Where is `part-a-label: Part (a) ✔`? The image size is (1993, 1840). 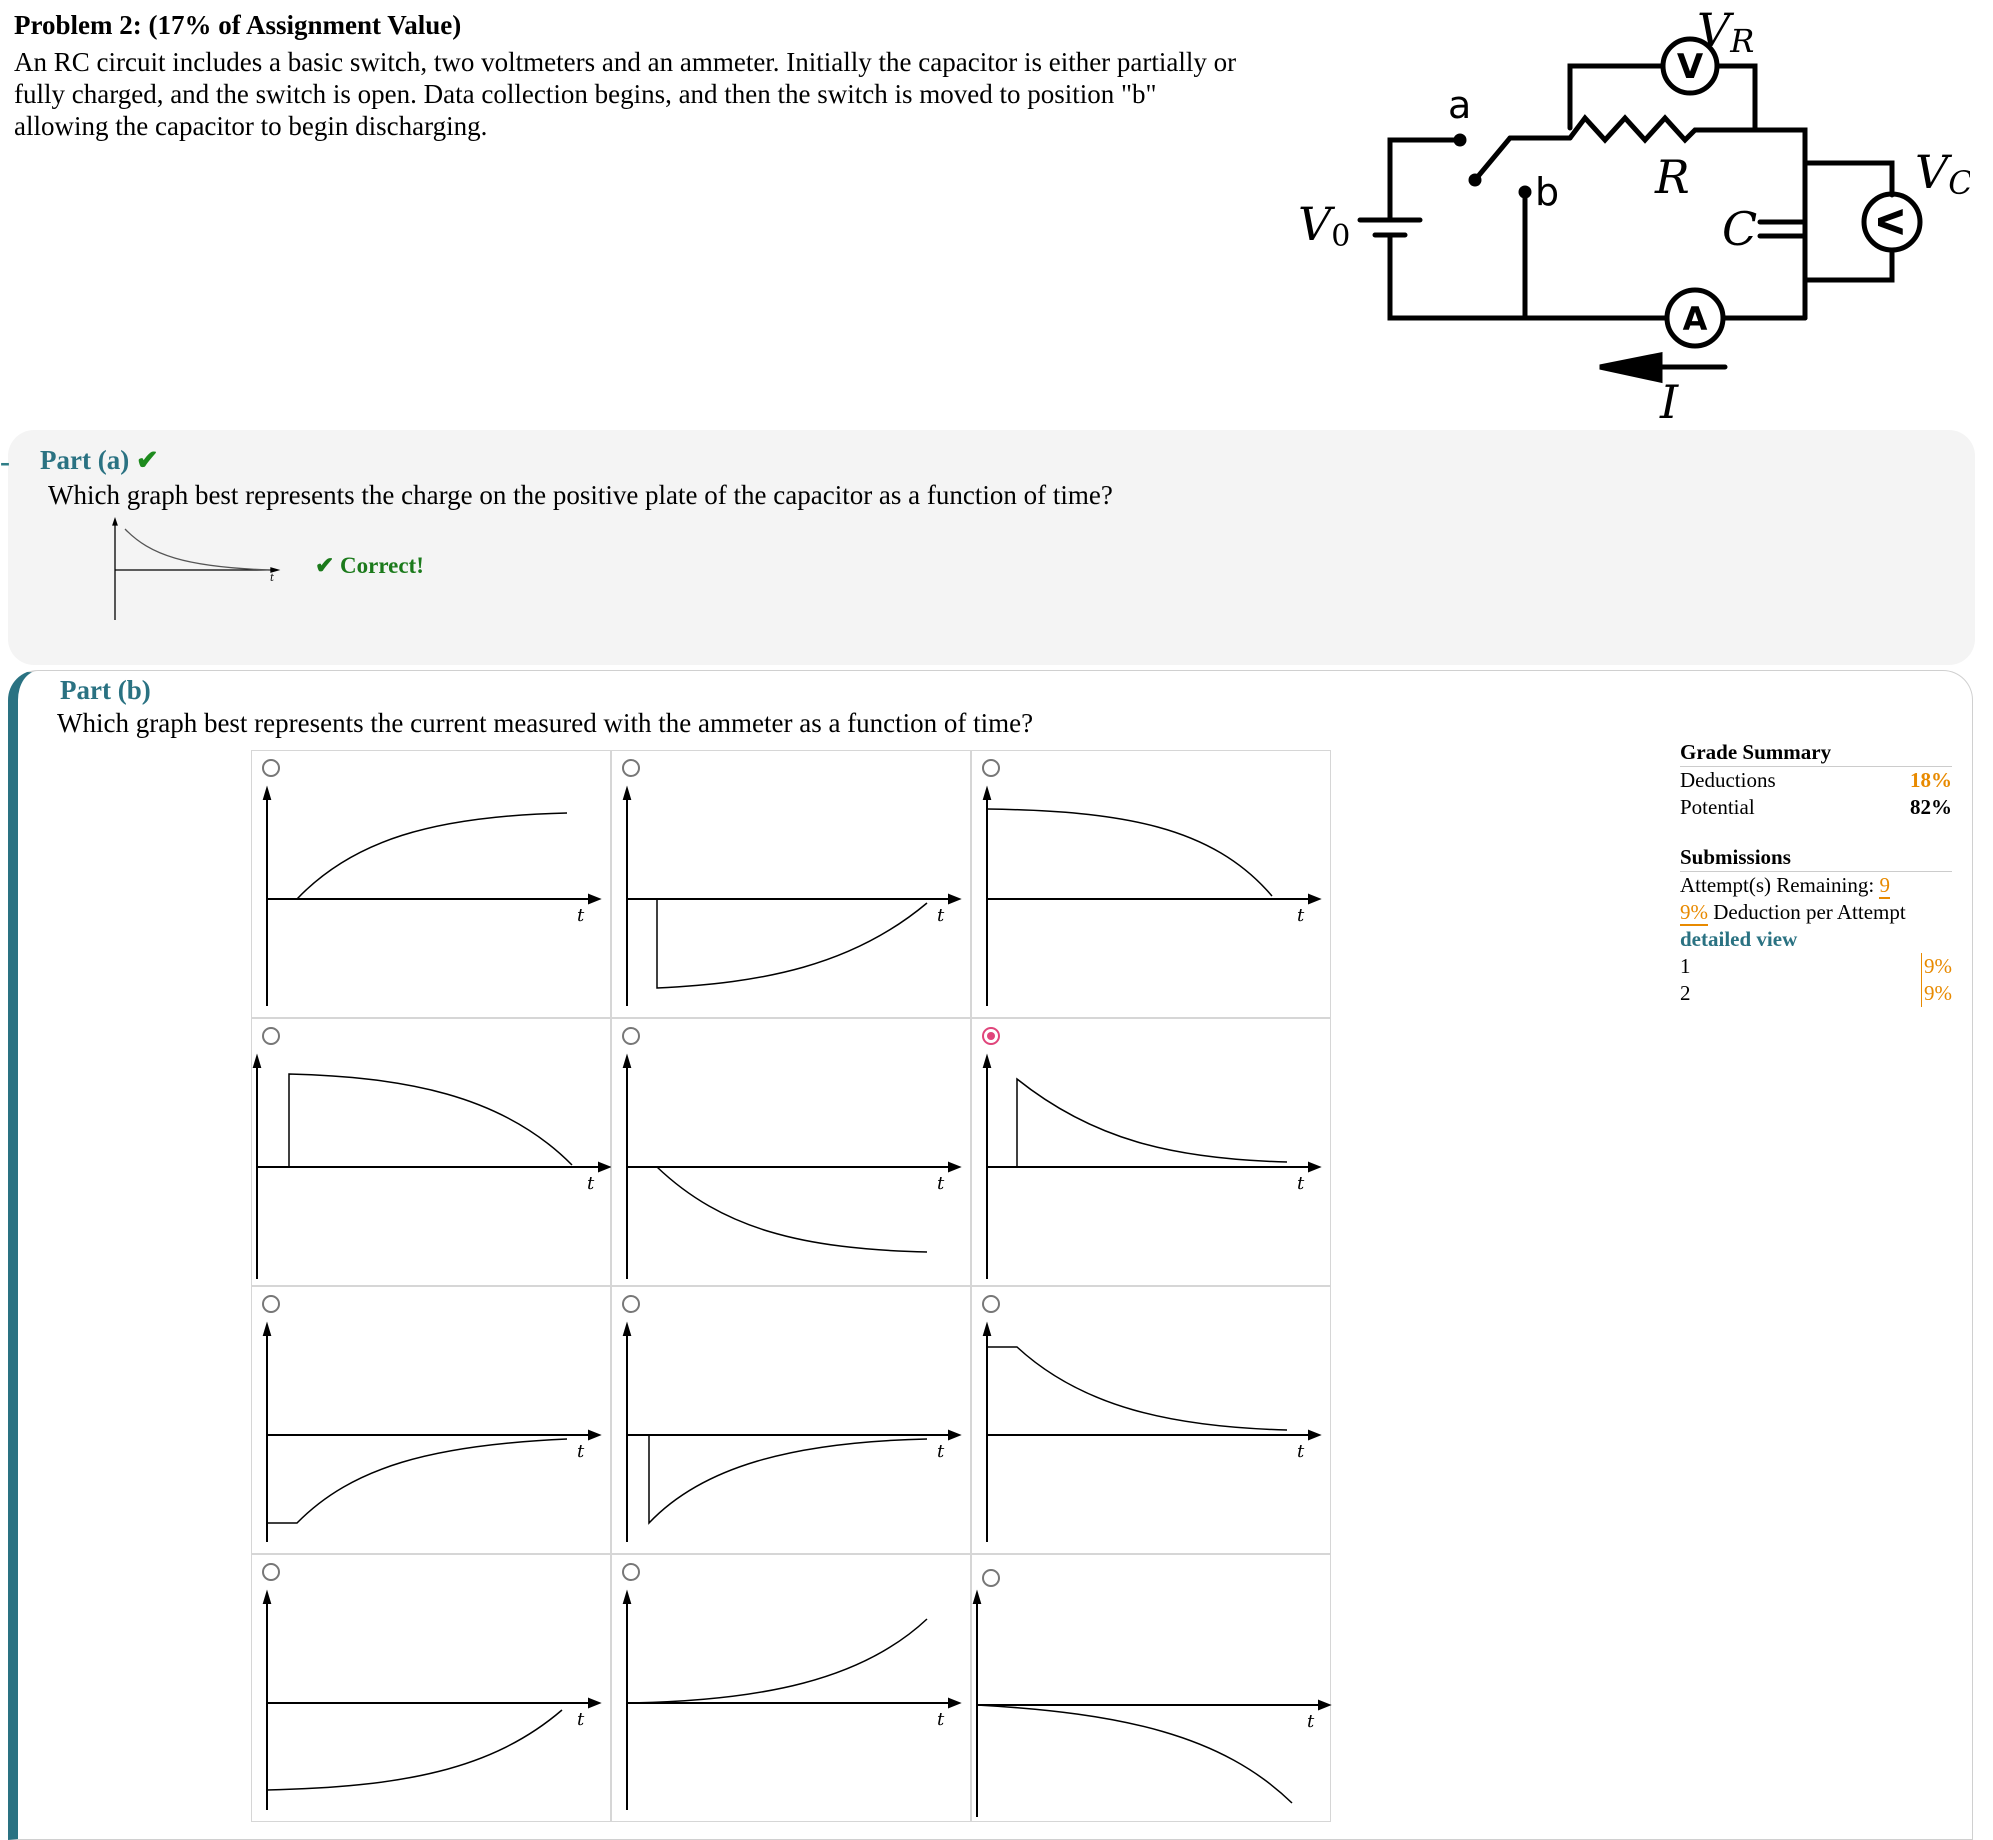 part-a-label: Part (a) ✔ is located at coordinates (99, 460).